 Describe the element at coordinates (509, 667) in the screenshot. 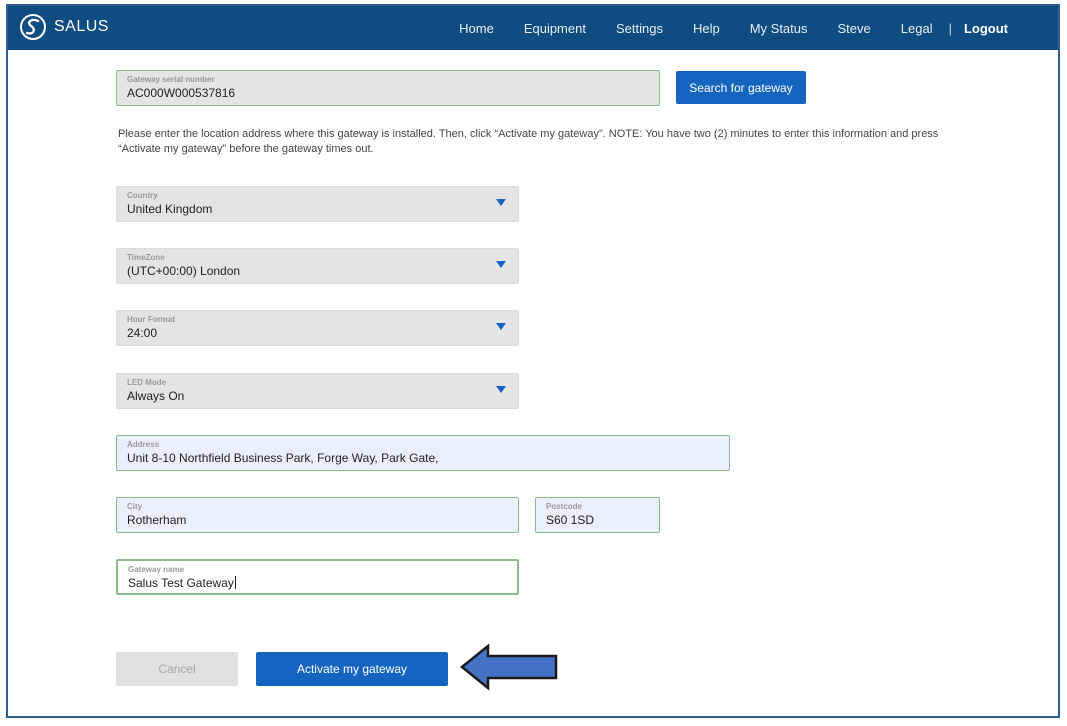

I see `left-arrow-annotation-icon` at that location.